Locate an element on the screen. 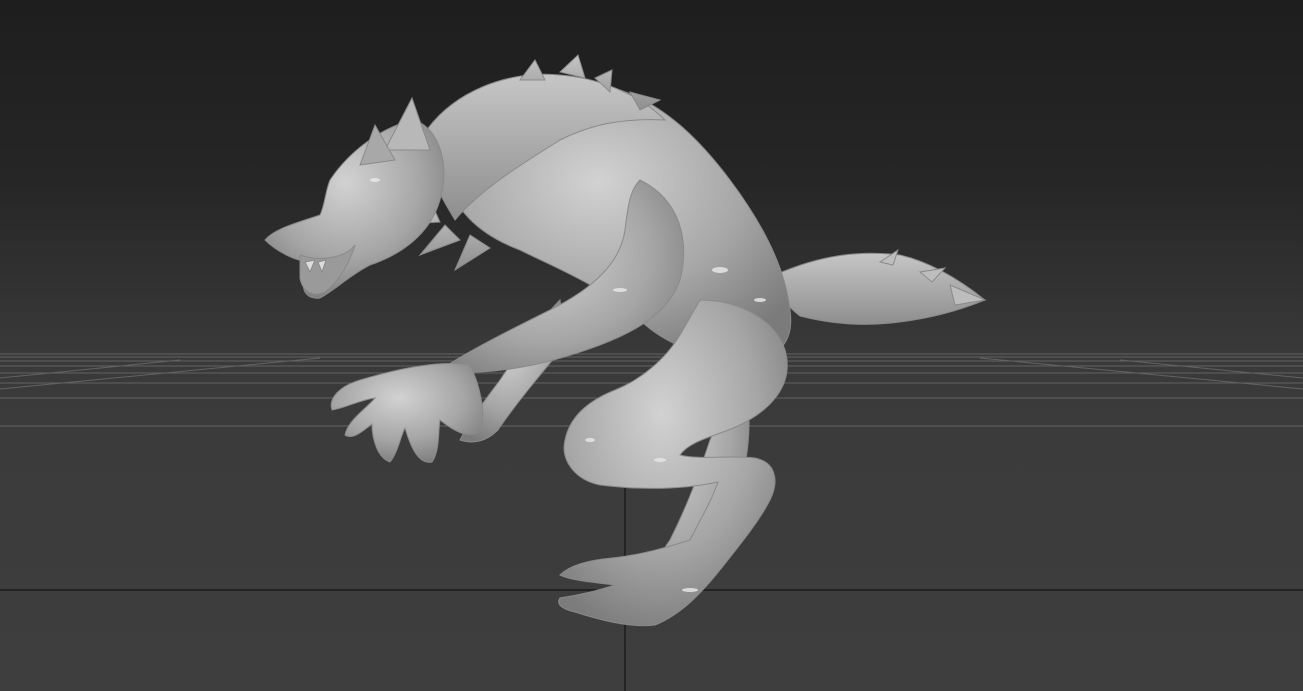 Image resolution: width=1303 pixels, height=691 pixels. hind-leg-near is located at coordinates (673, 463).